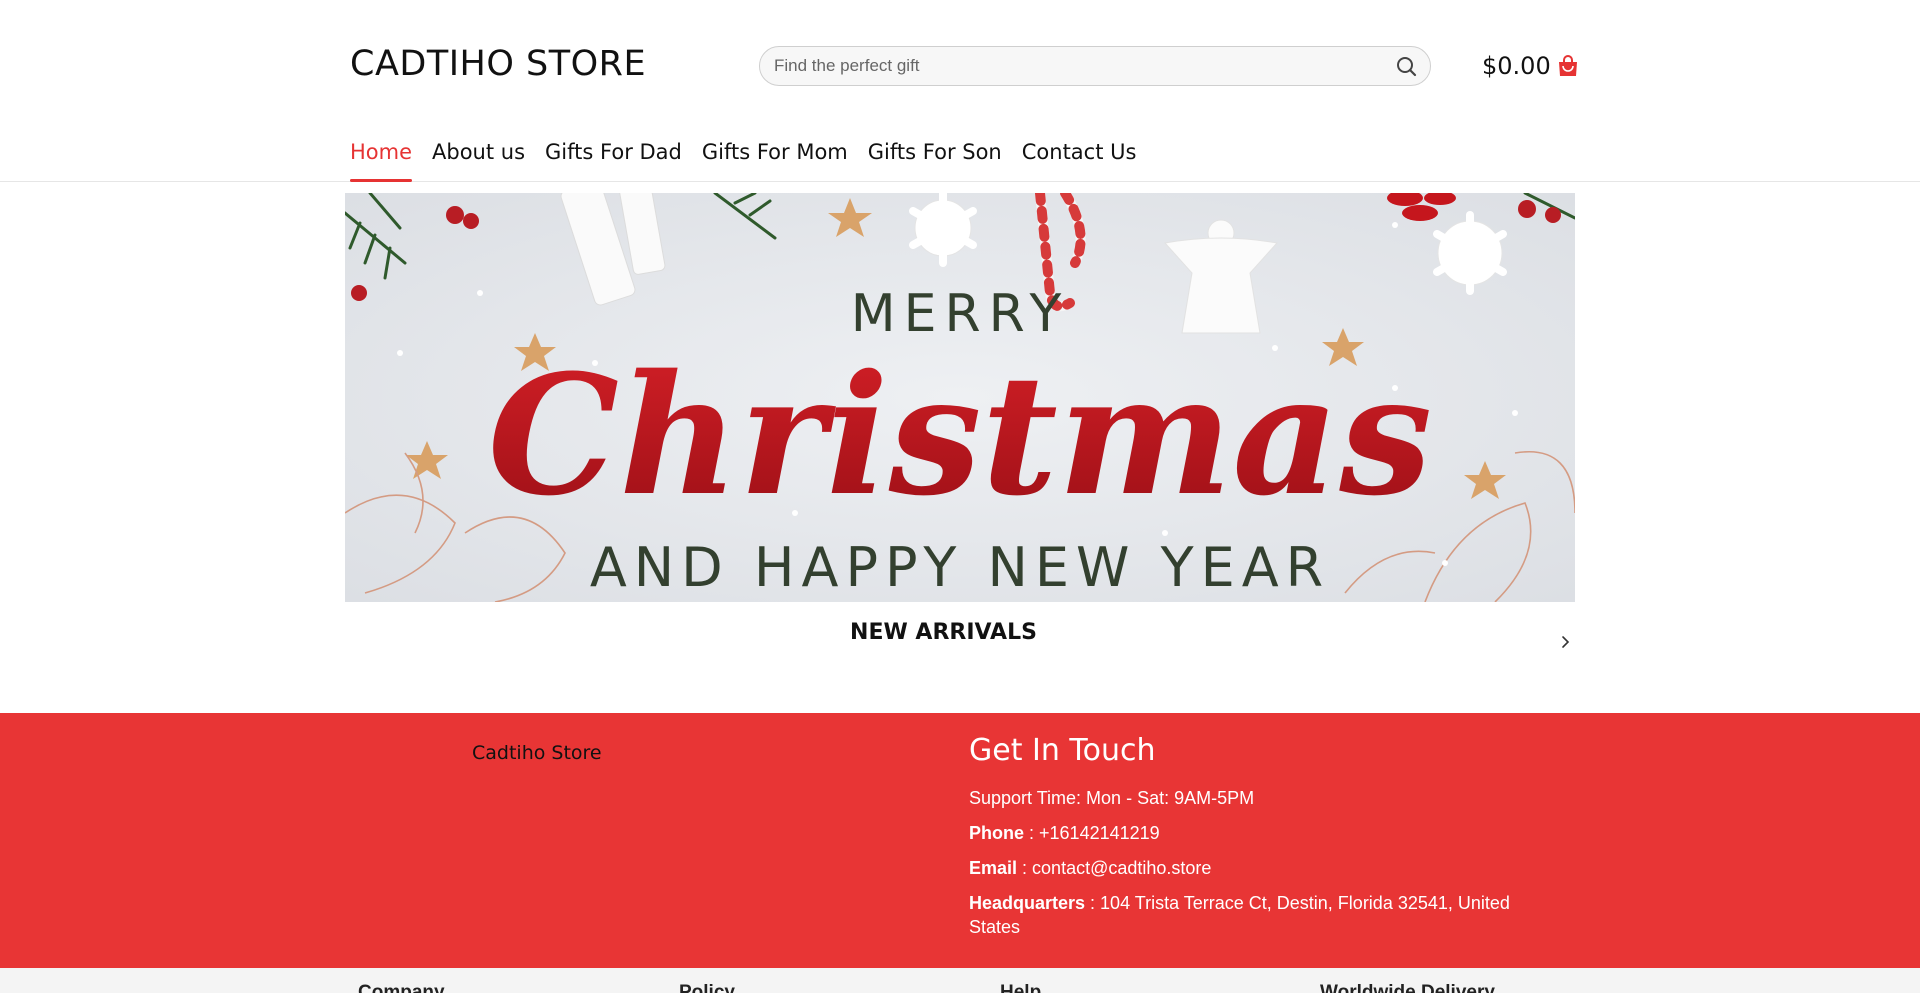  I want to click on email-link: contact@cadtiho.store, so click(1121, 868).